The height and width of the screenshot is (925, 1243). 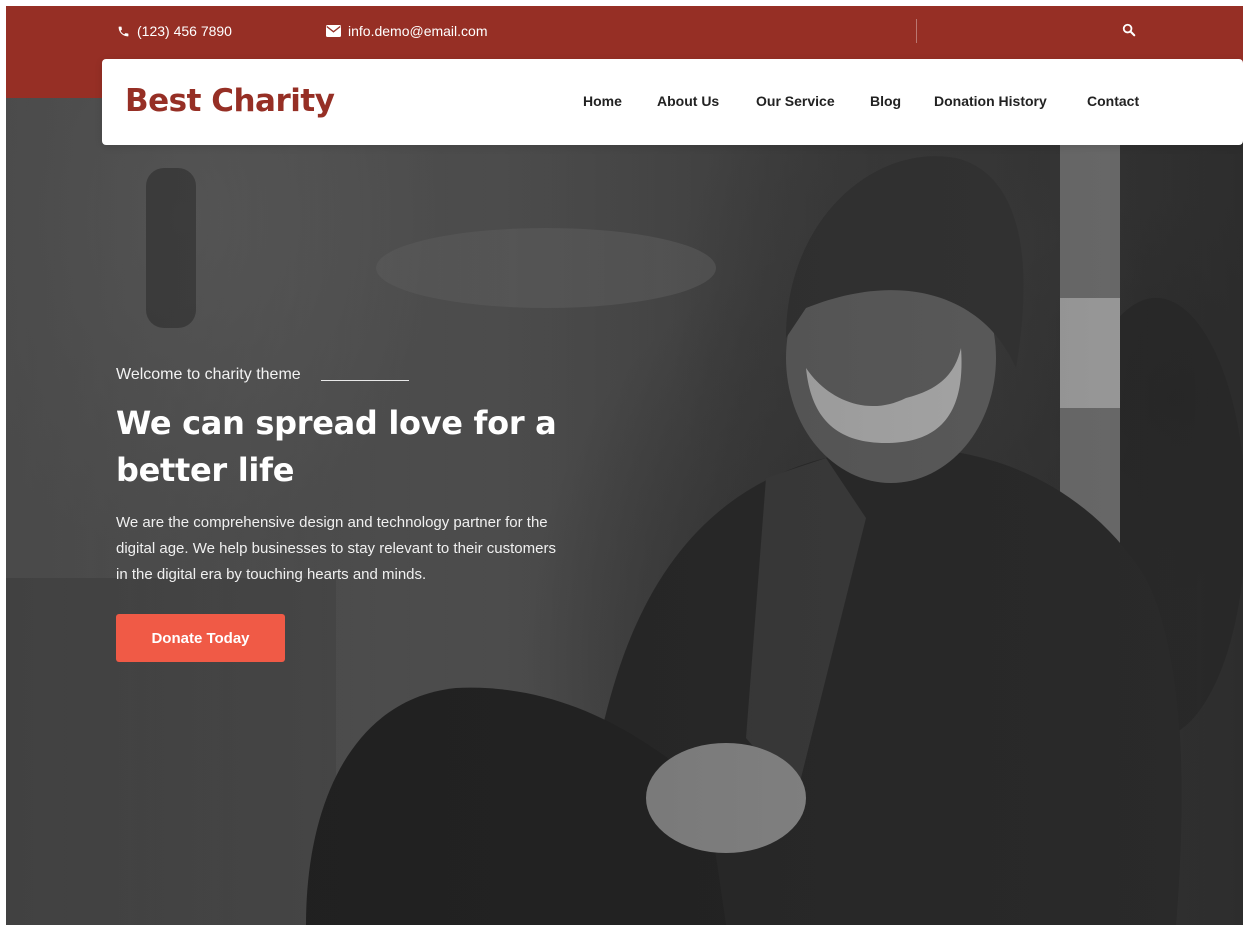 I want to click on welcome-tagline: Welcome to charity theme, so click(x=262, y=375).